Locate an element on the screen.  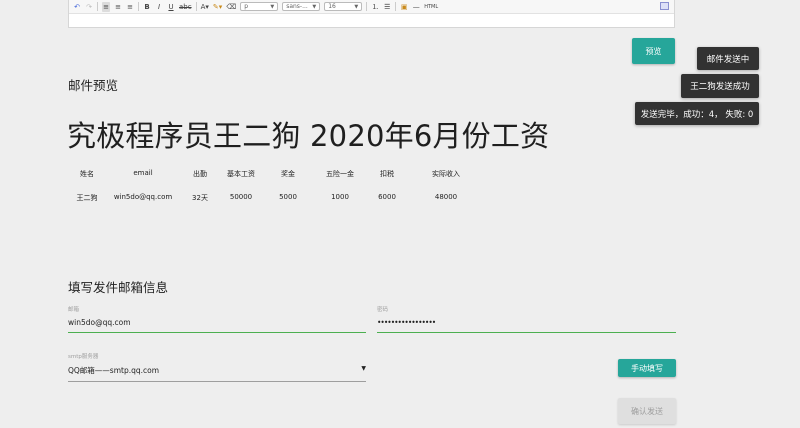
table-cell: 王二狗 is located at coordinates (87, 198).